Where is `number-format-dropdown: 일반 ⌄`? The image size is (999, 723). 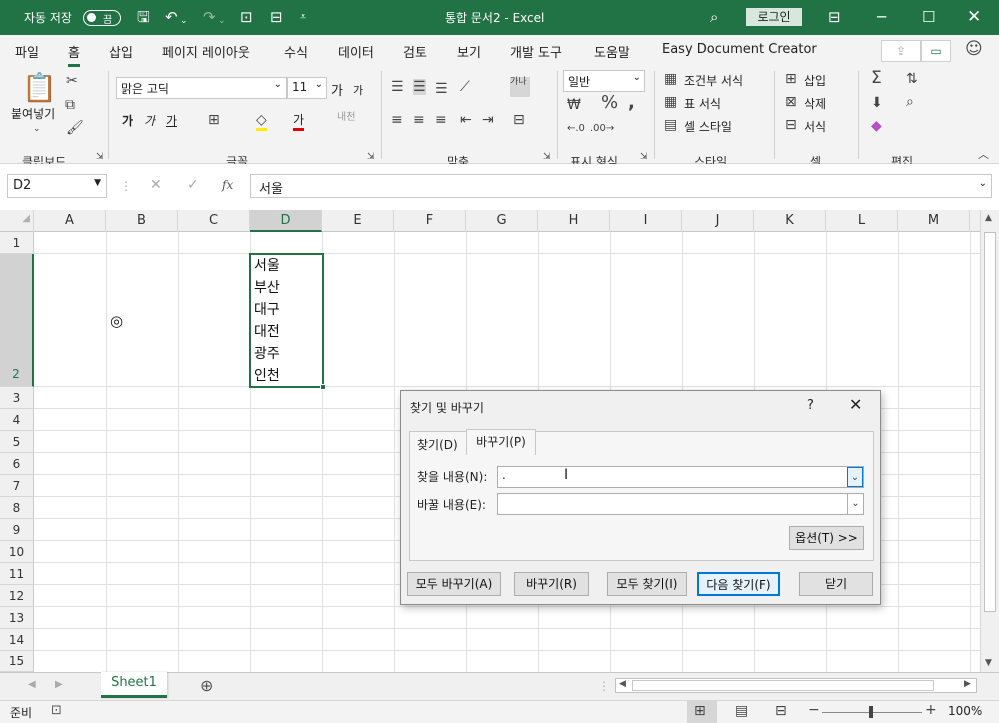 number-format-dropdown: 일반 ⌄ is located at coordinates (604, 81).